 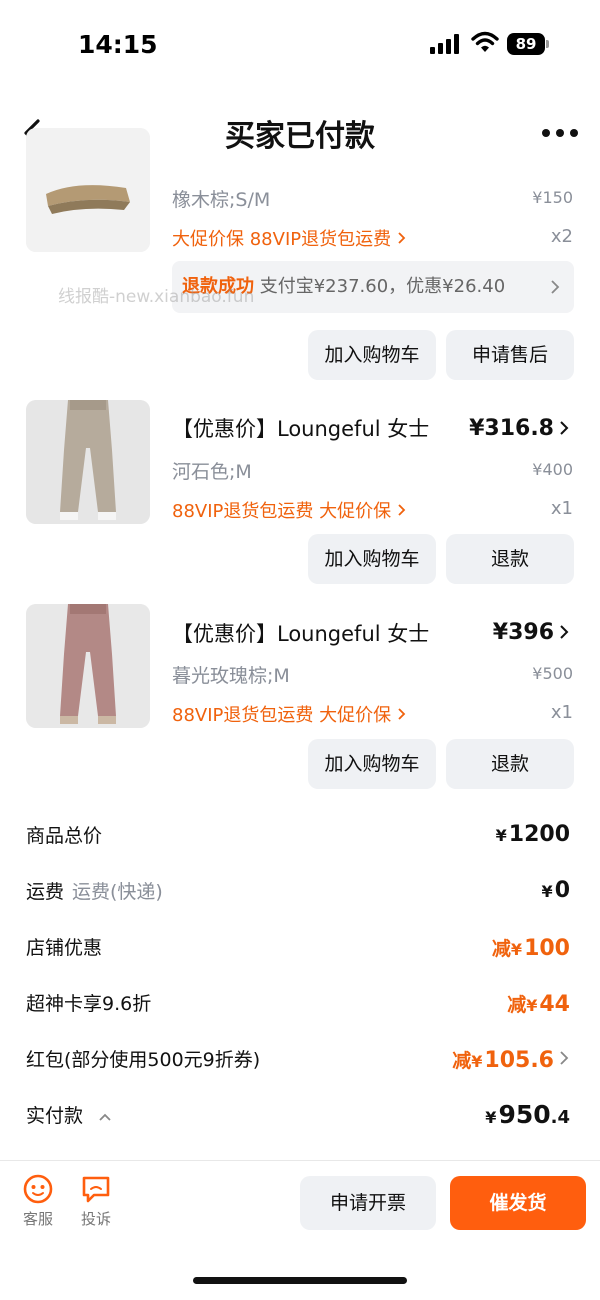 I want to click on product-thumbnail-pants-stone, so click(x=88, y=462).